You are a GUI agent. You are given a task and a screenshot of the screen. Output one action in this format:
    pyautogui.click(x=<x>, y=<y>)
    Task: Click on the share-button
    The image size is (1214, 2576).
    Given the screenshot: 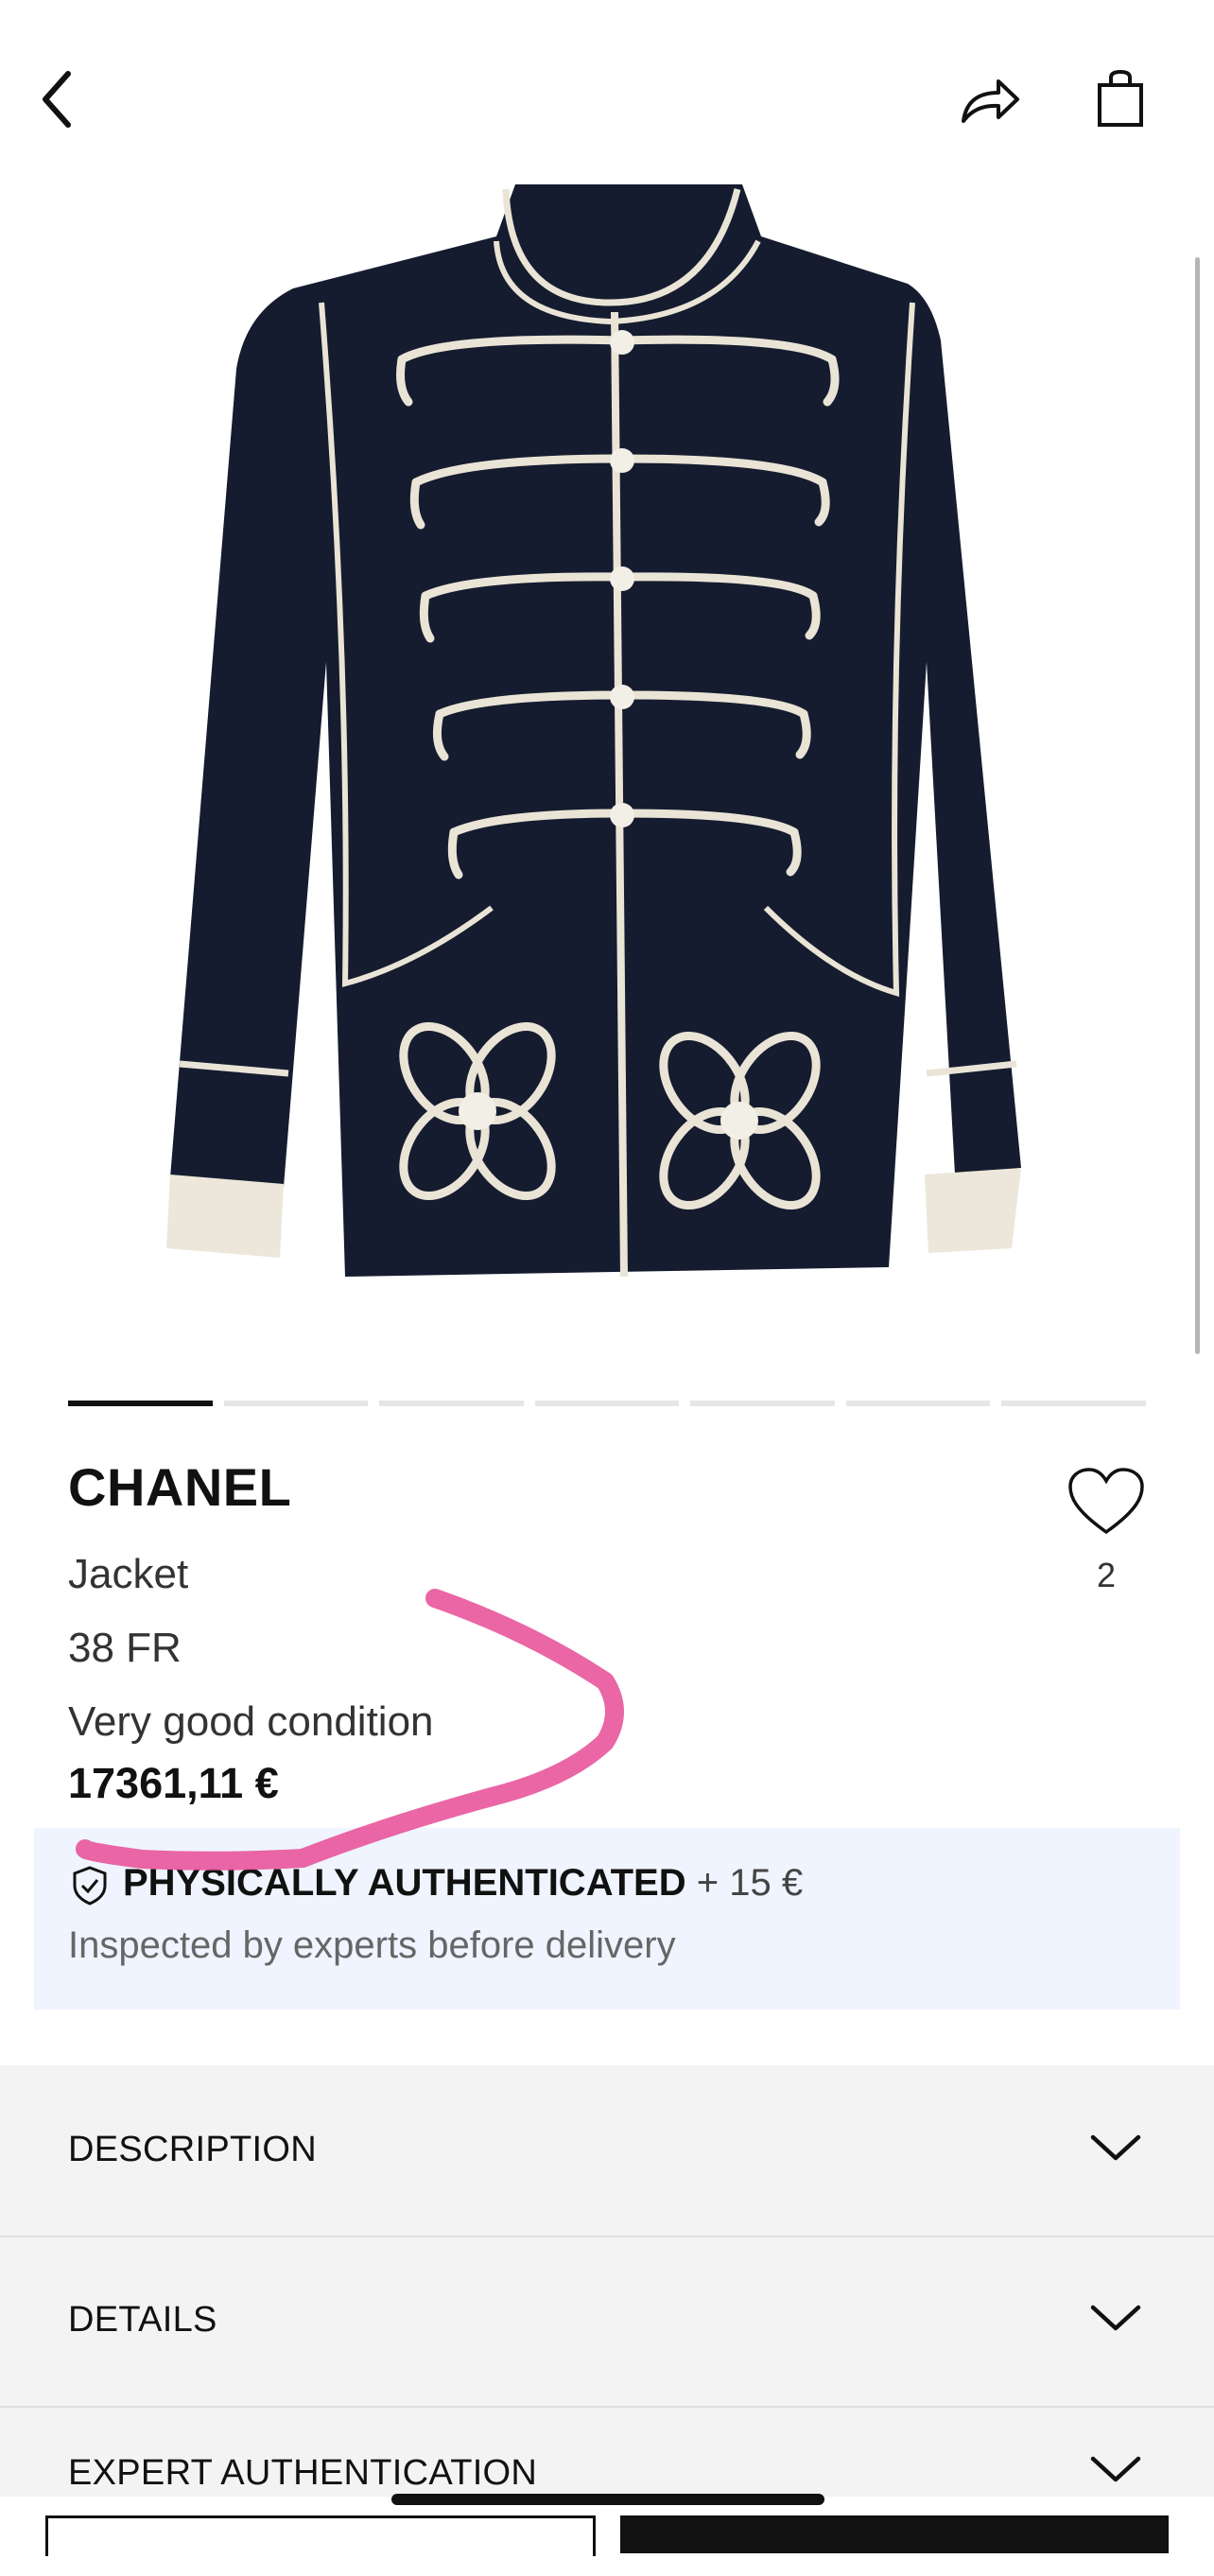 What is the action you would take?
    pyautogui.click(x=989, y=100)
    